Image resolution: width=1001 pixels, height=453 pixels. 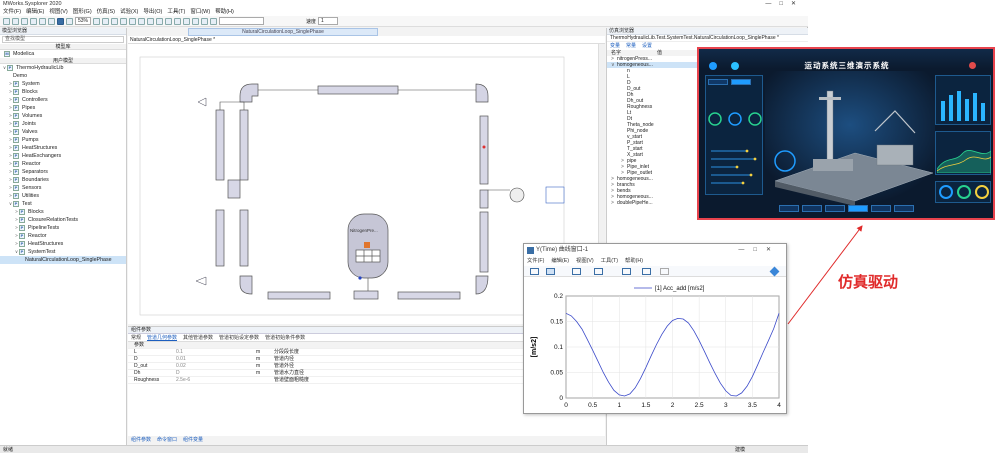 What do you see at coordinates (535, 261) in the screenshot?
I see `plot-menu-item: 文件(F)` at bounding box center [535, 261].